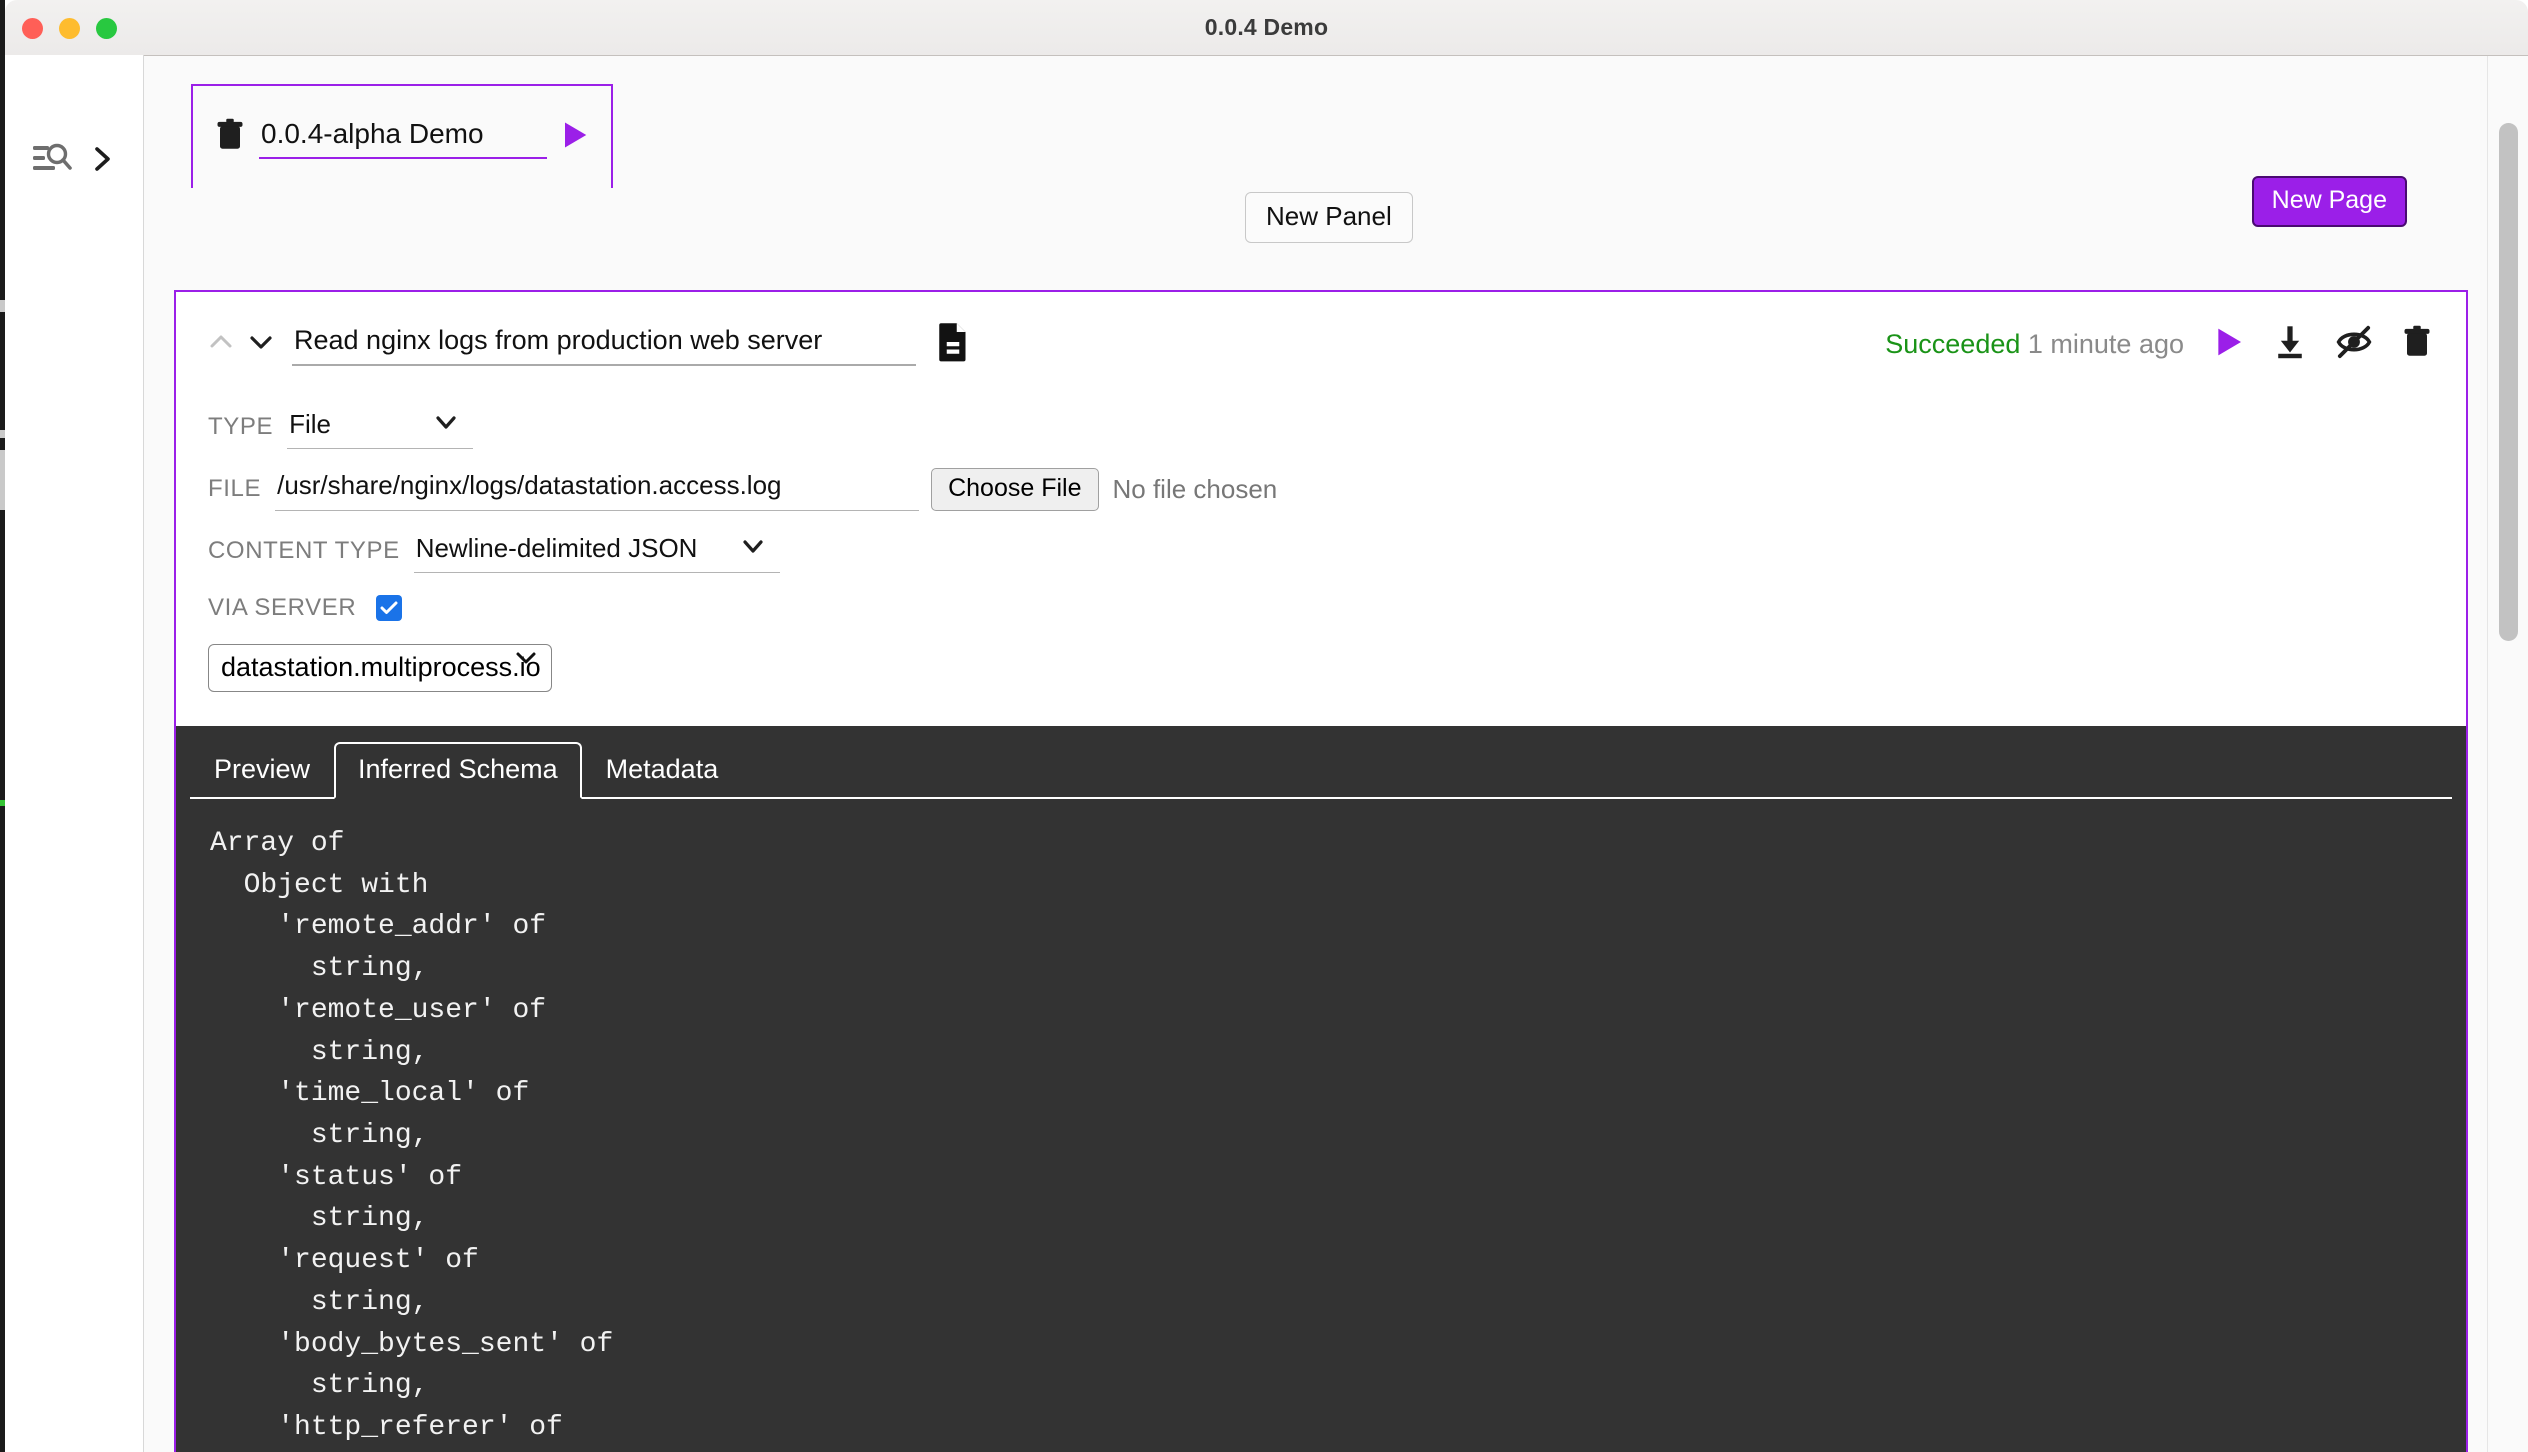  What do you see at coordinates (1321, 762) in the screenshot?
I see `results-tabs: Preview Inferred Schema Metadata` at bounding box center [1321, 762].